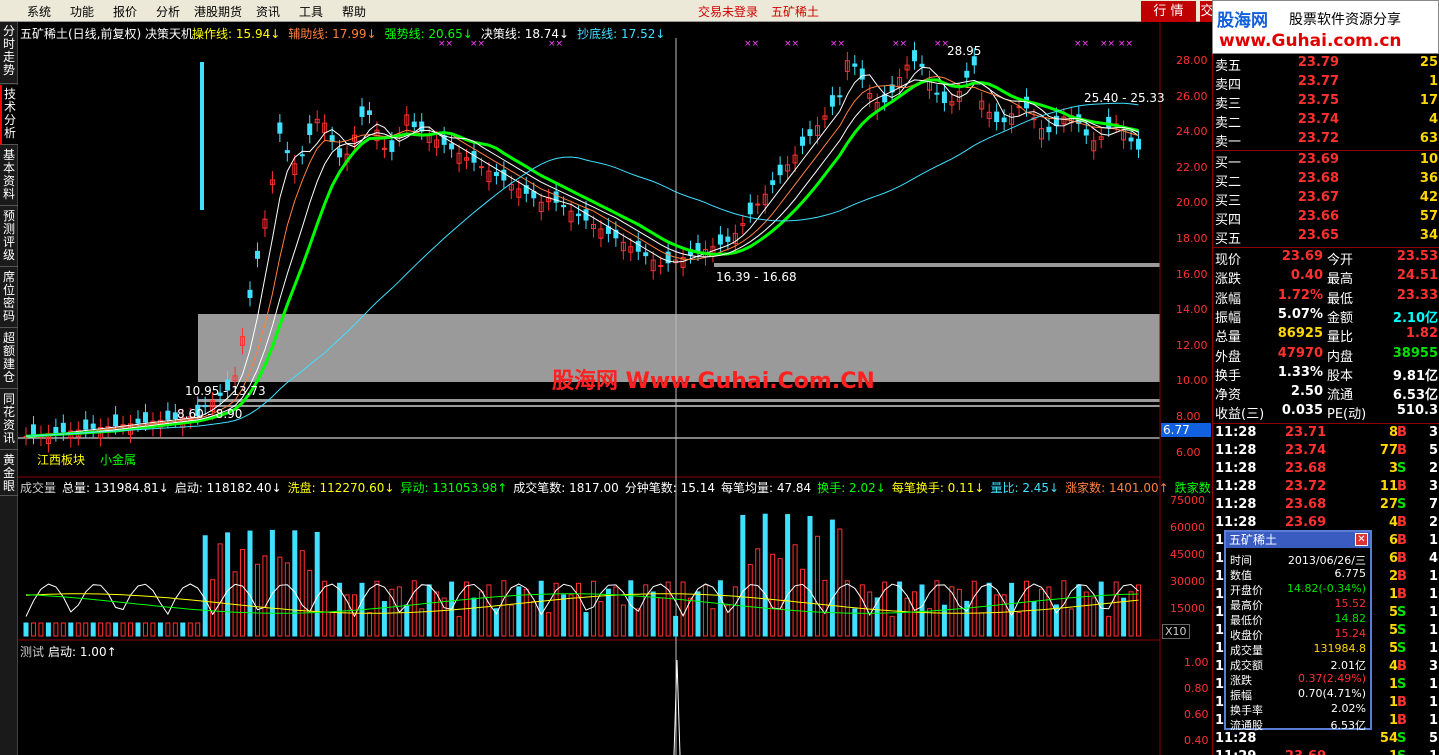 The image size is (1439, 755). I want to click on indicator-3: 决策线: 18.74↓, so click(525, 34).